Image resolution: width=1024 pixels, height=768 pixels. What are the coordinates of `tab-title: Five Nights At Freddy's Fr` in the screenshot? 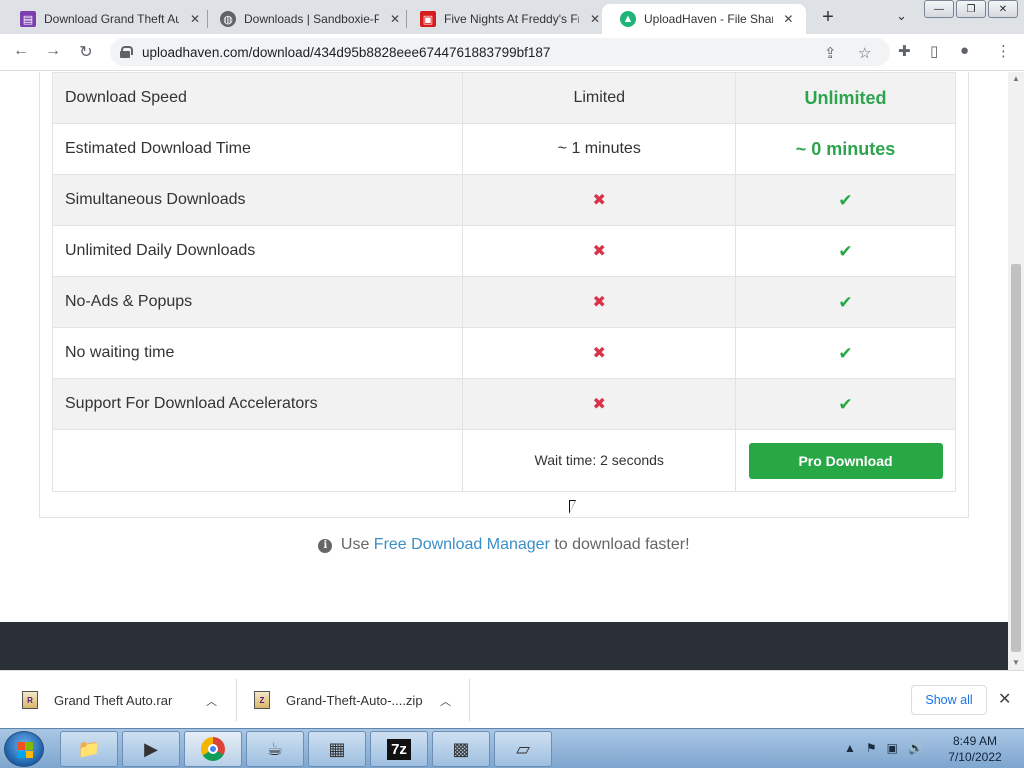 It's located at (511, 19).